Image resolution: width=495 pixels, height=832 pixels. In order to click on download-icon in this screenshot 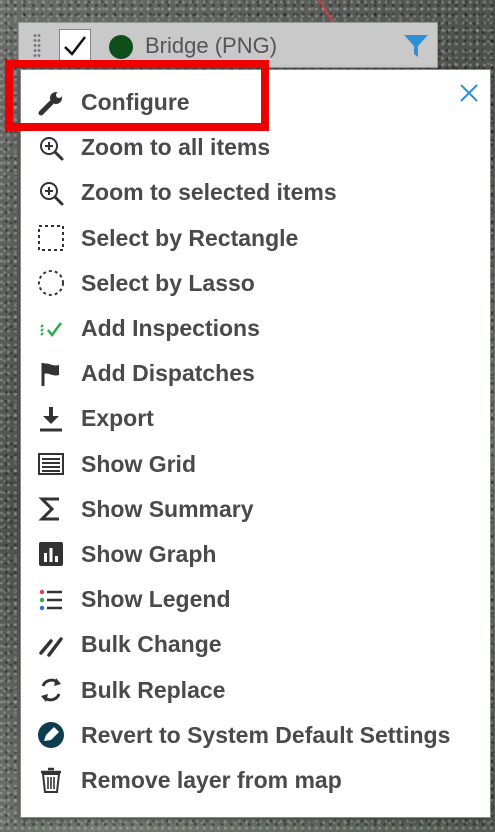, I will do `click(51, 419)`.